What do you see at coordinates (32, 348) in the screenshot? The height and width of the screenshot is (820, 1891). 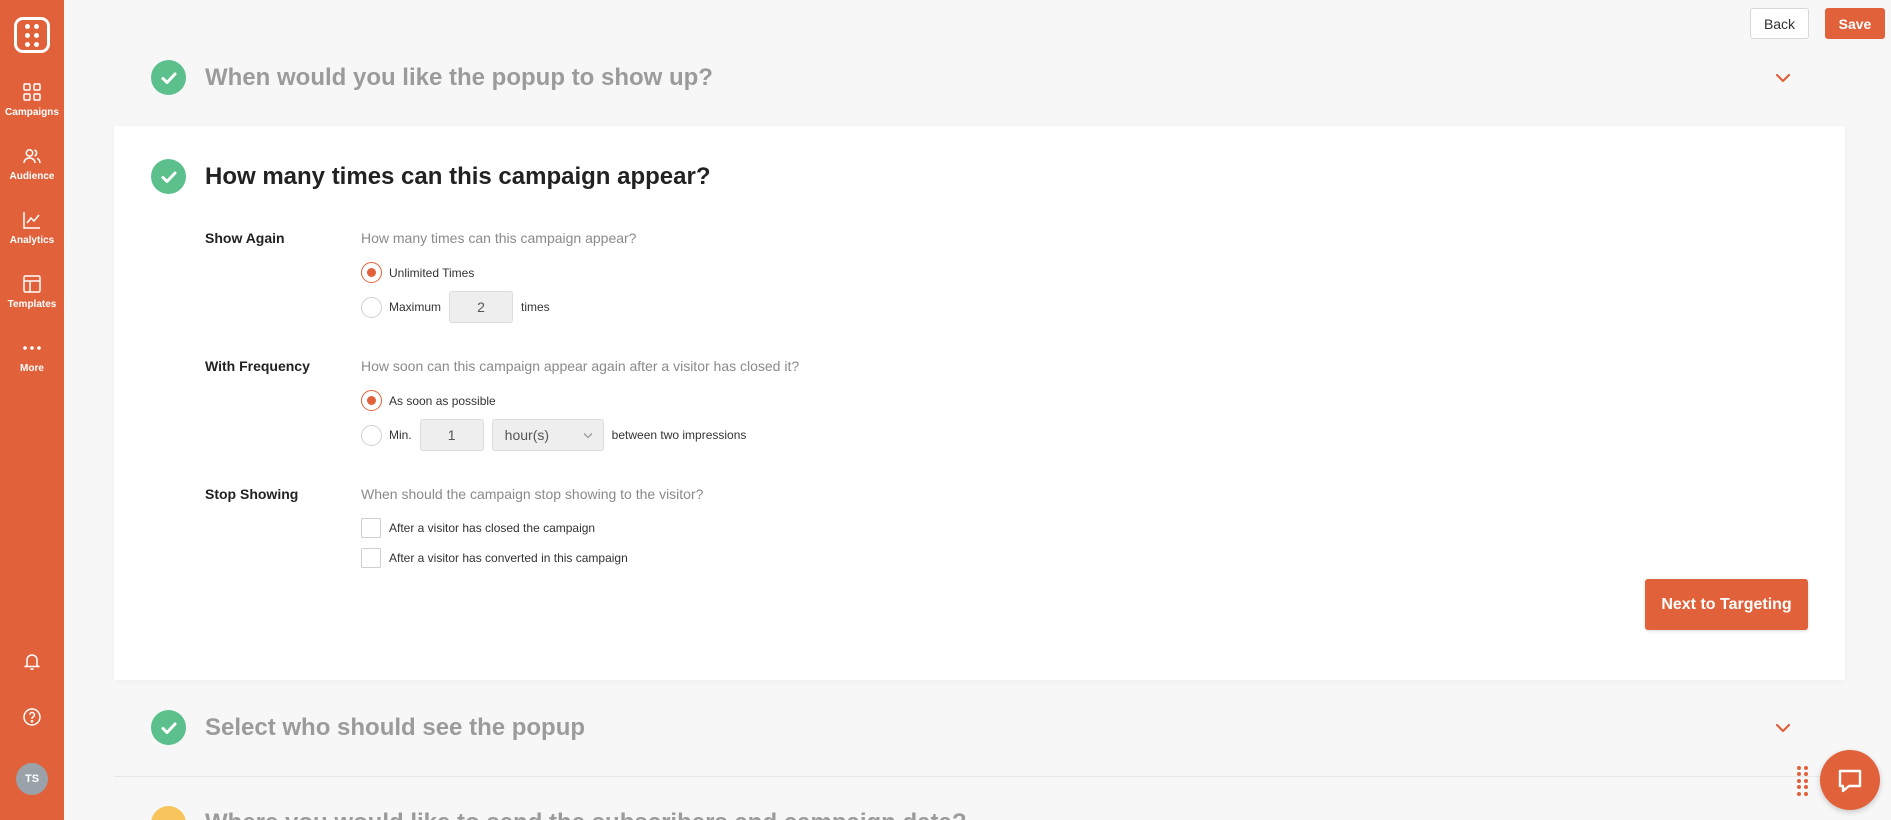 I see `more-icon` at bounding box center [32, 348].